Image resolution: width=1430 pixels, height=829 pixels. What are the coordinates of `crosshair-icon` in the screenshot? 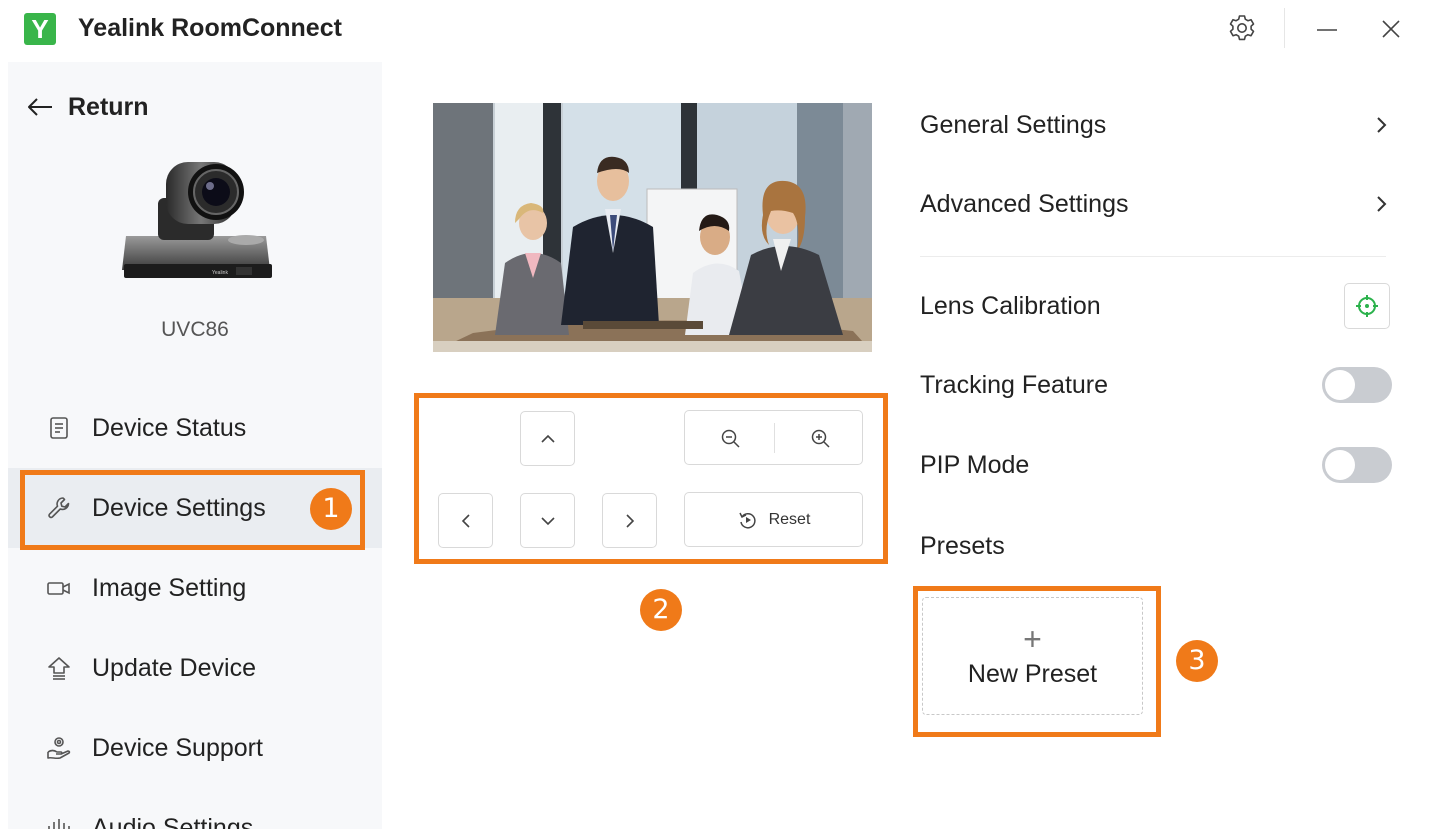 It's located at (1367, 306).